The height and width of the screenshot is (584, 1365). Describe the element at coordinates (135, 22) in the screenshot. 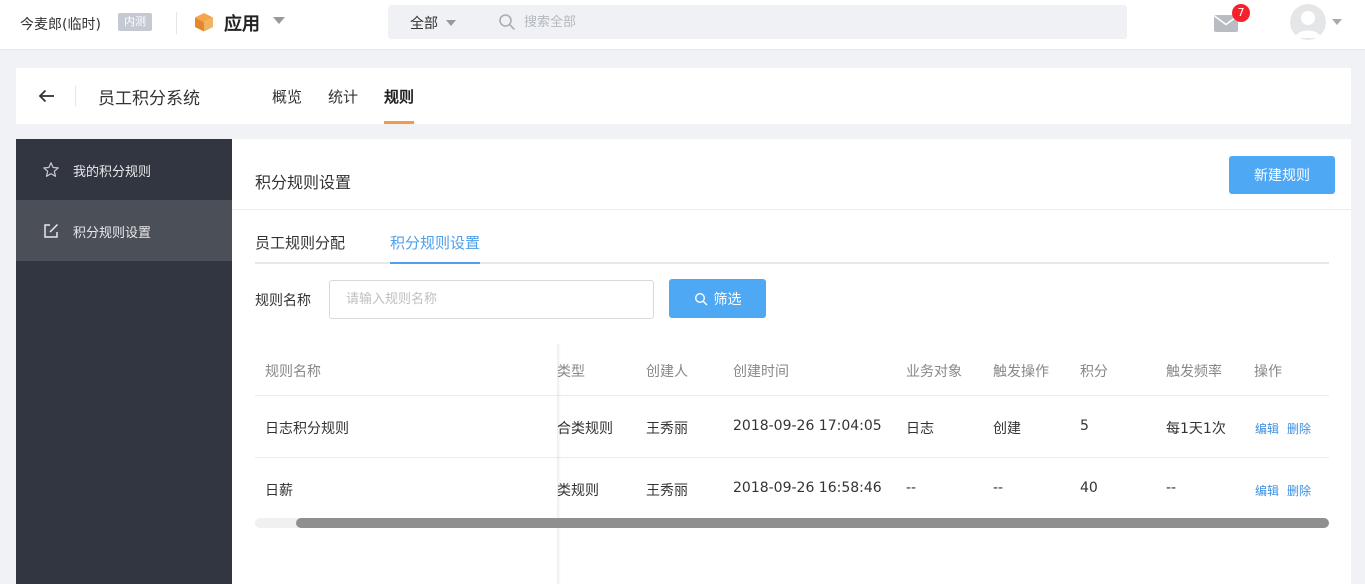

I see `org-badge: 内测` at that location.